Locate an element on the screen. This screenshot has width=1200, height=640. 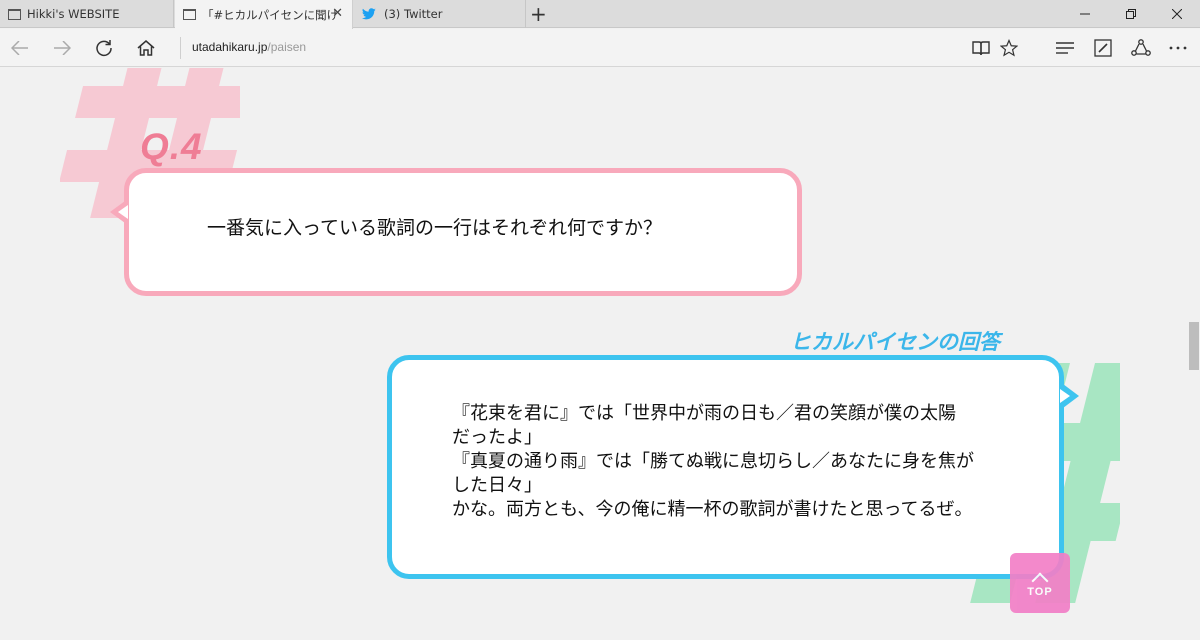
home-button is located at coordinates (146, 48).